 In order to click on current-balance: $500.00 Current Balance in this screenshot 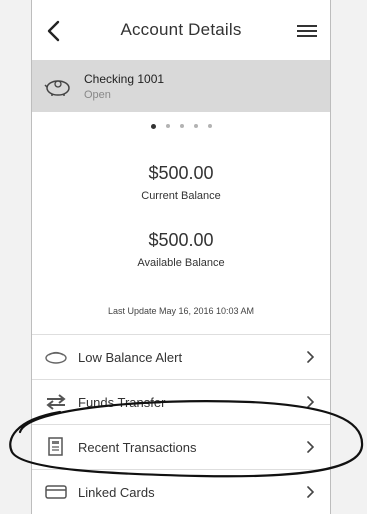, I will do `click(181, 182)`.